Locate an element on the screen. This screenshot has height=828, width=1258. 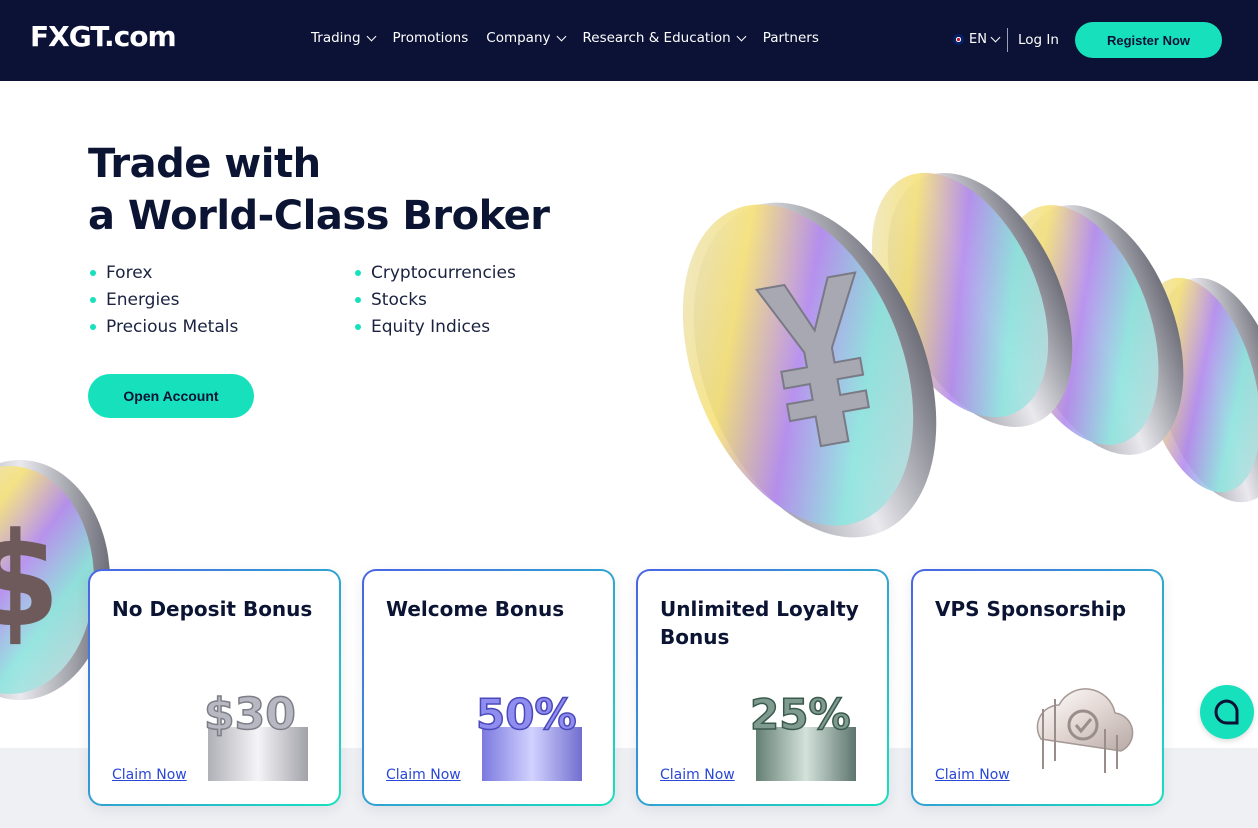
feature-label: Energies is located at coordinates (143, 300).